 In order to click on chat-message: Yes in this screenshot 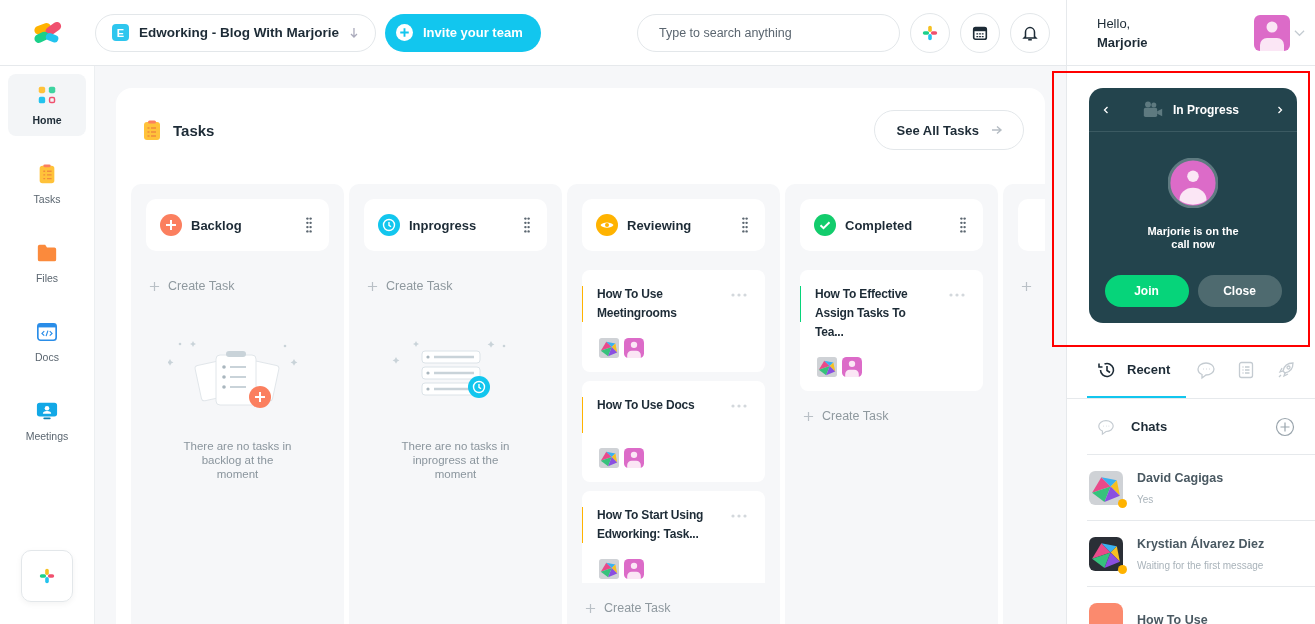, I will do `click(1146, 499)`.